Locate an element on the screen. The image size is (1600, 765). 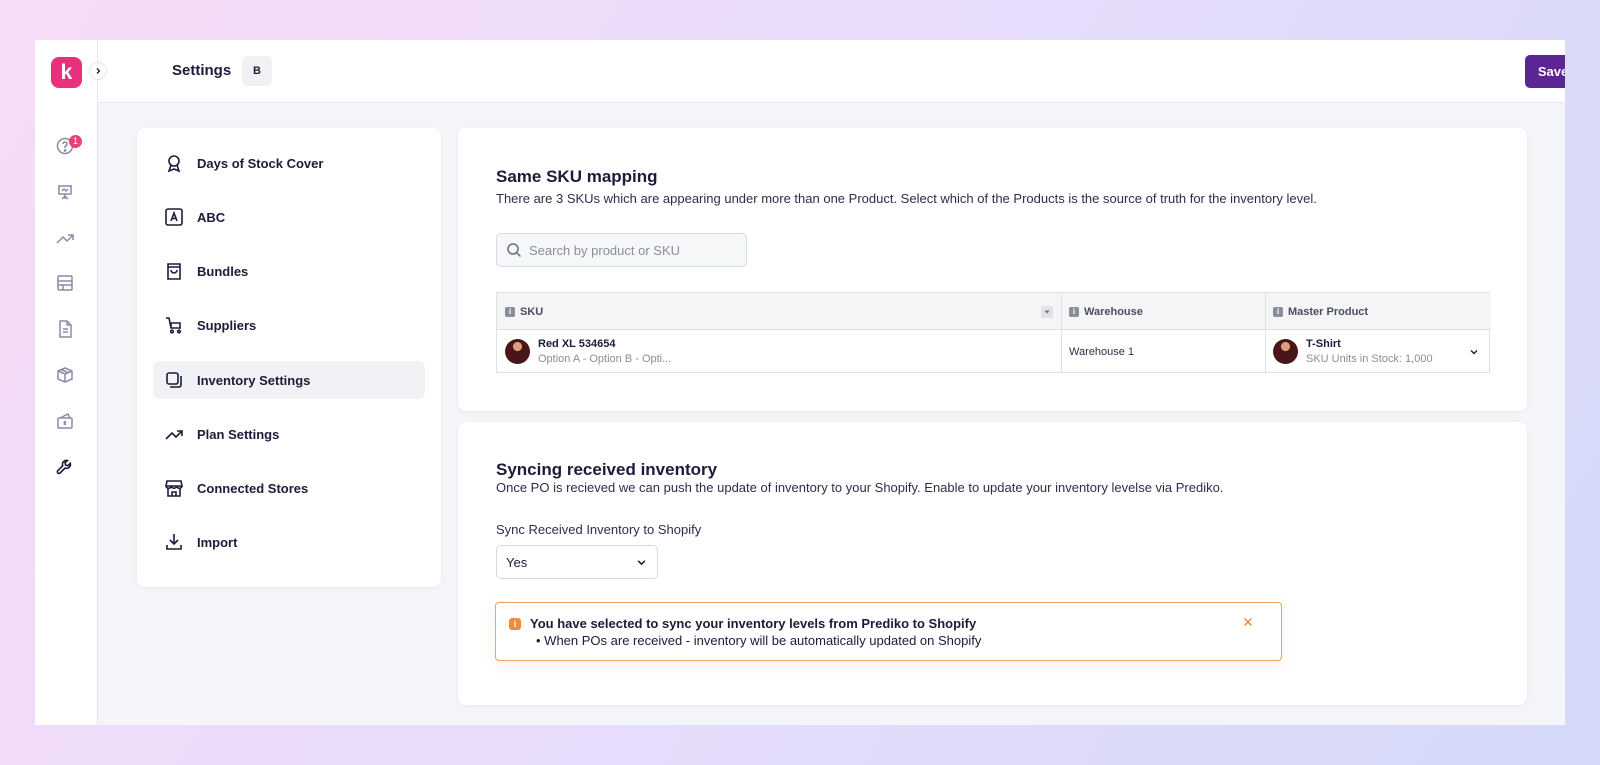
master-product-select: T-Shirt SKU Units in Stock: 1,000 is located at coordinates (1378, 351).